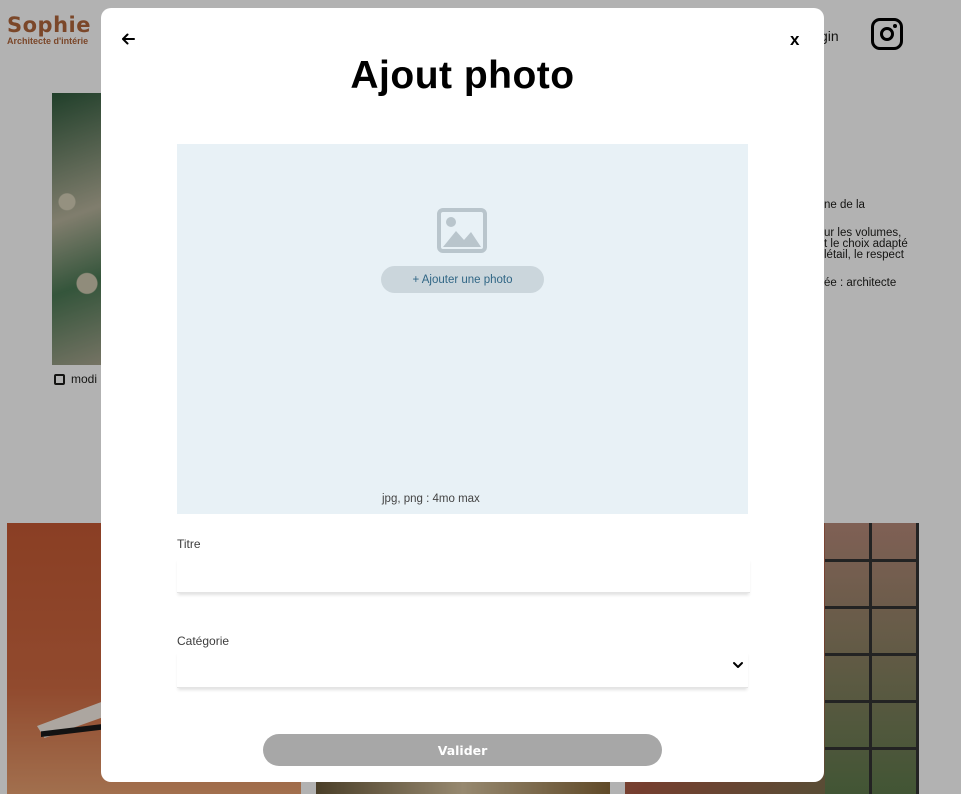  What do you see at coordinates (189, 544) in the screenshot?
I see `title-label: Titre` at bounding box center [189, 544].